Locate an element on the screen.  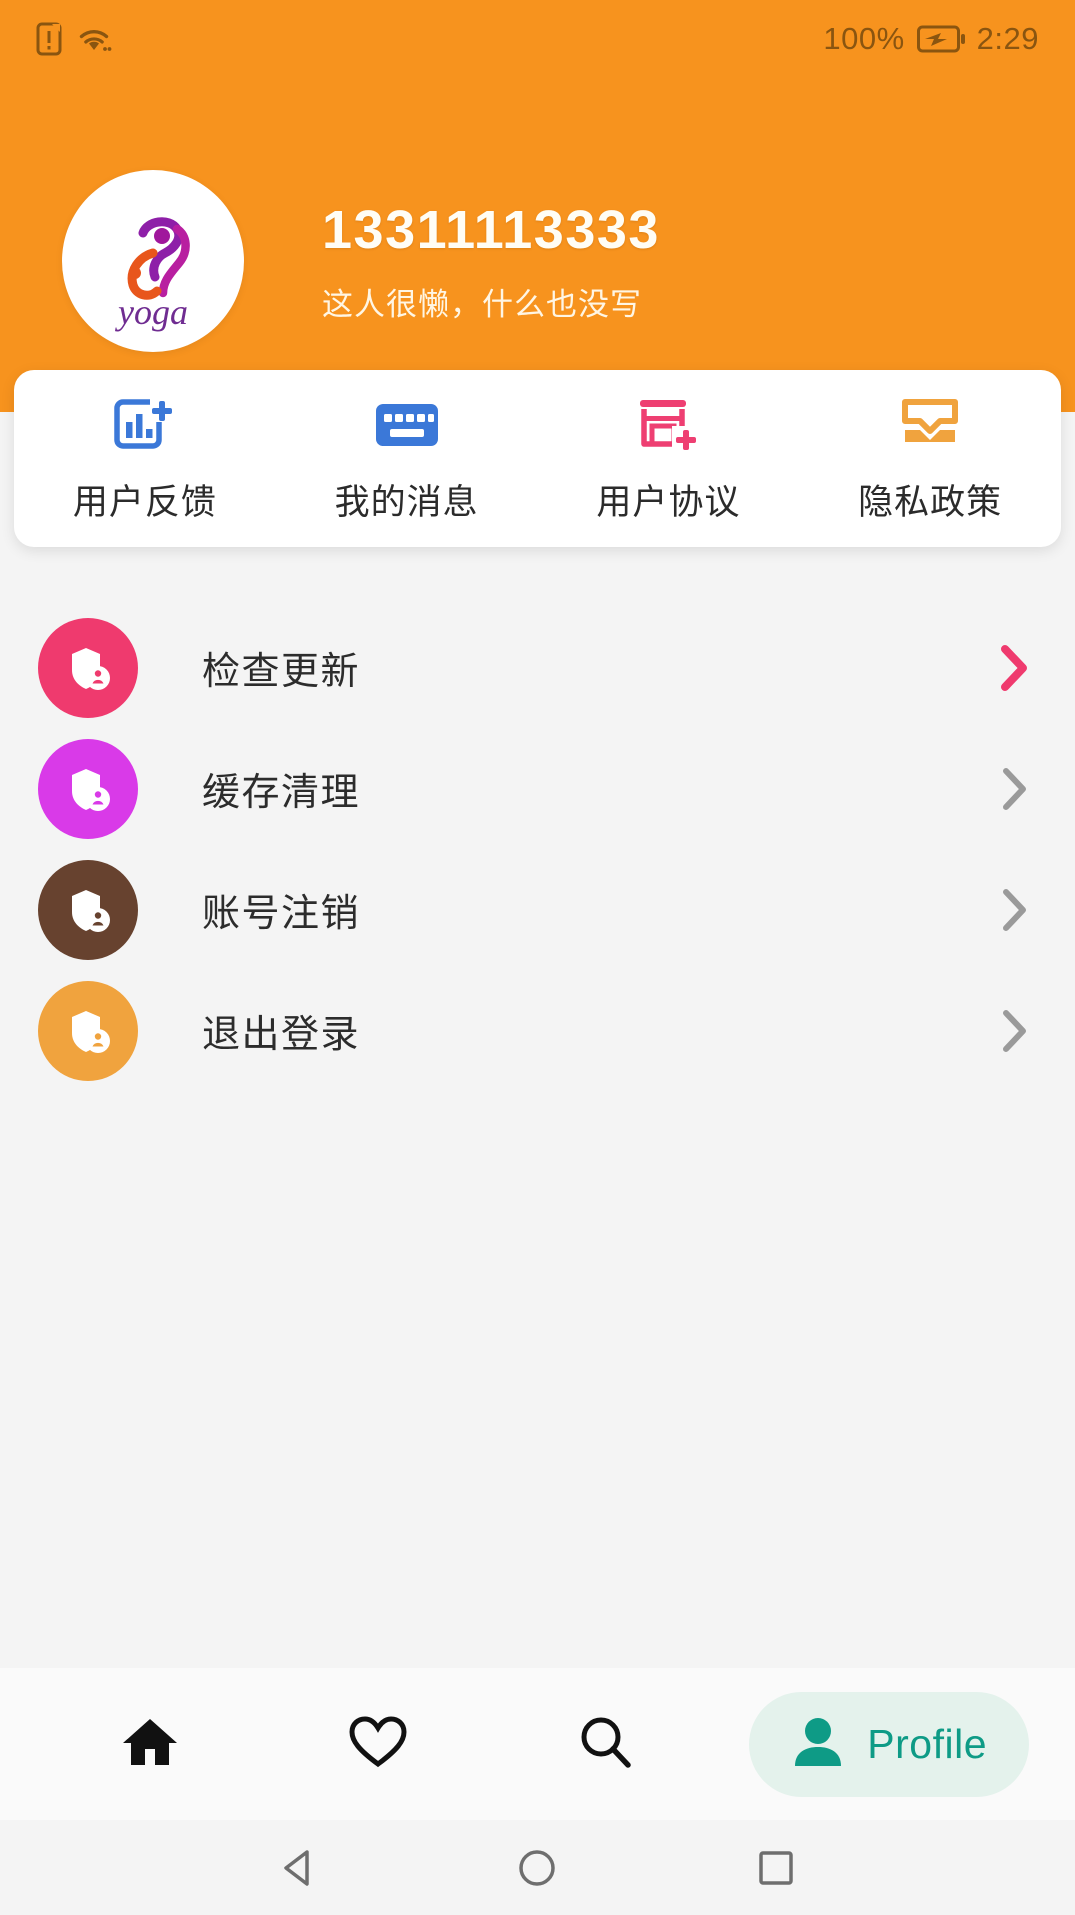
bottom-navigation-bar: Profile is located at coordinates (537, 1744).